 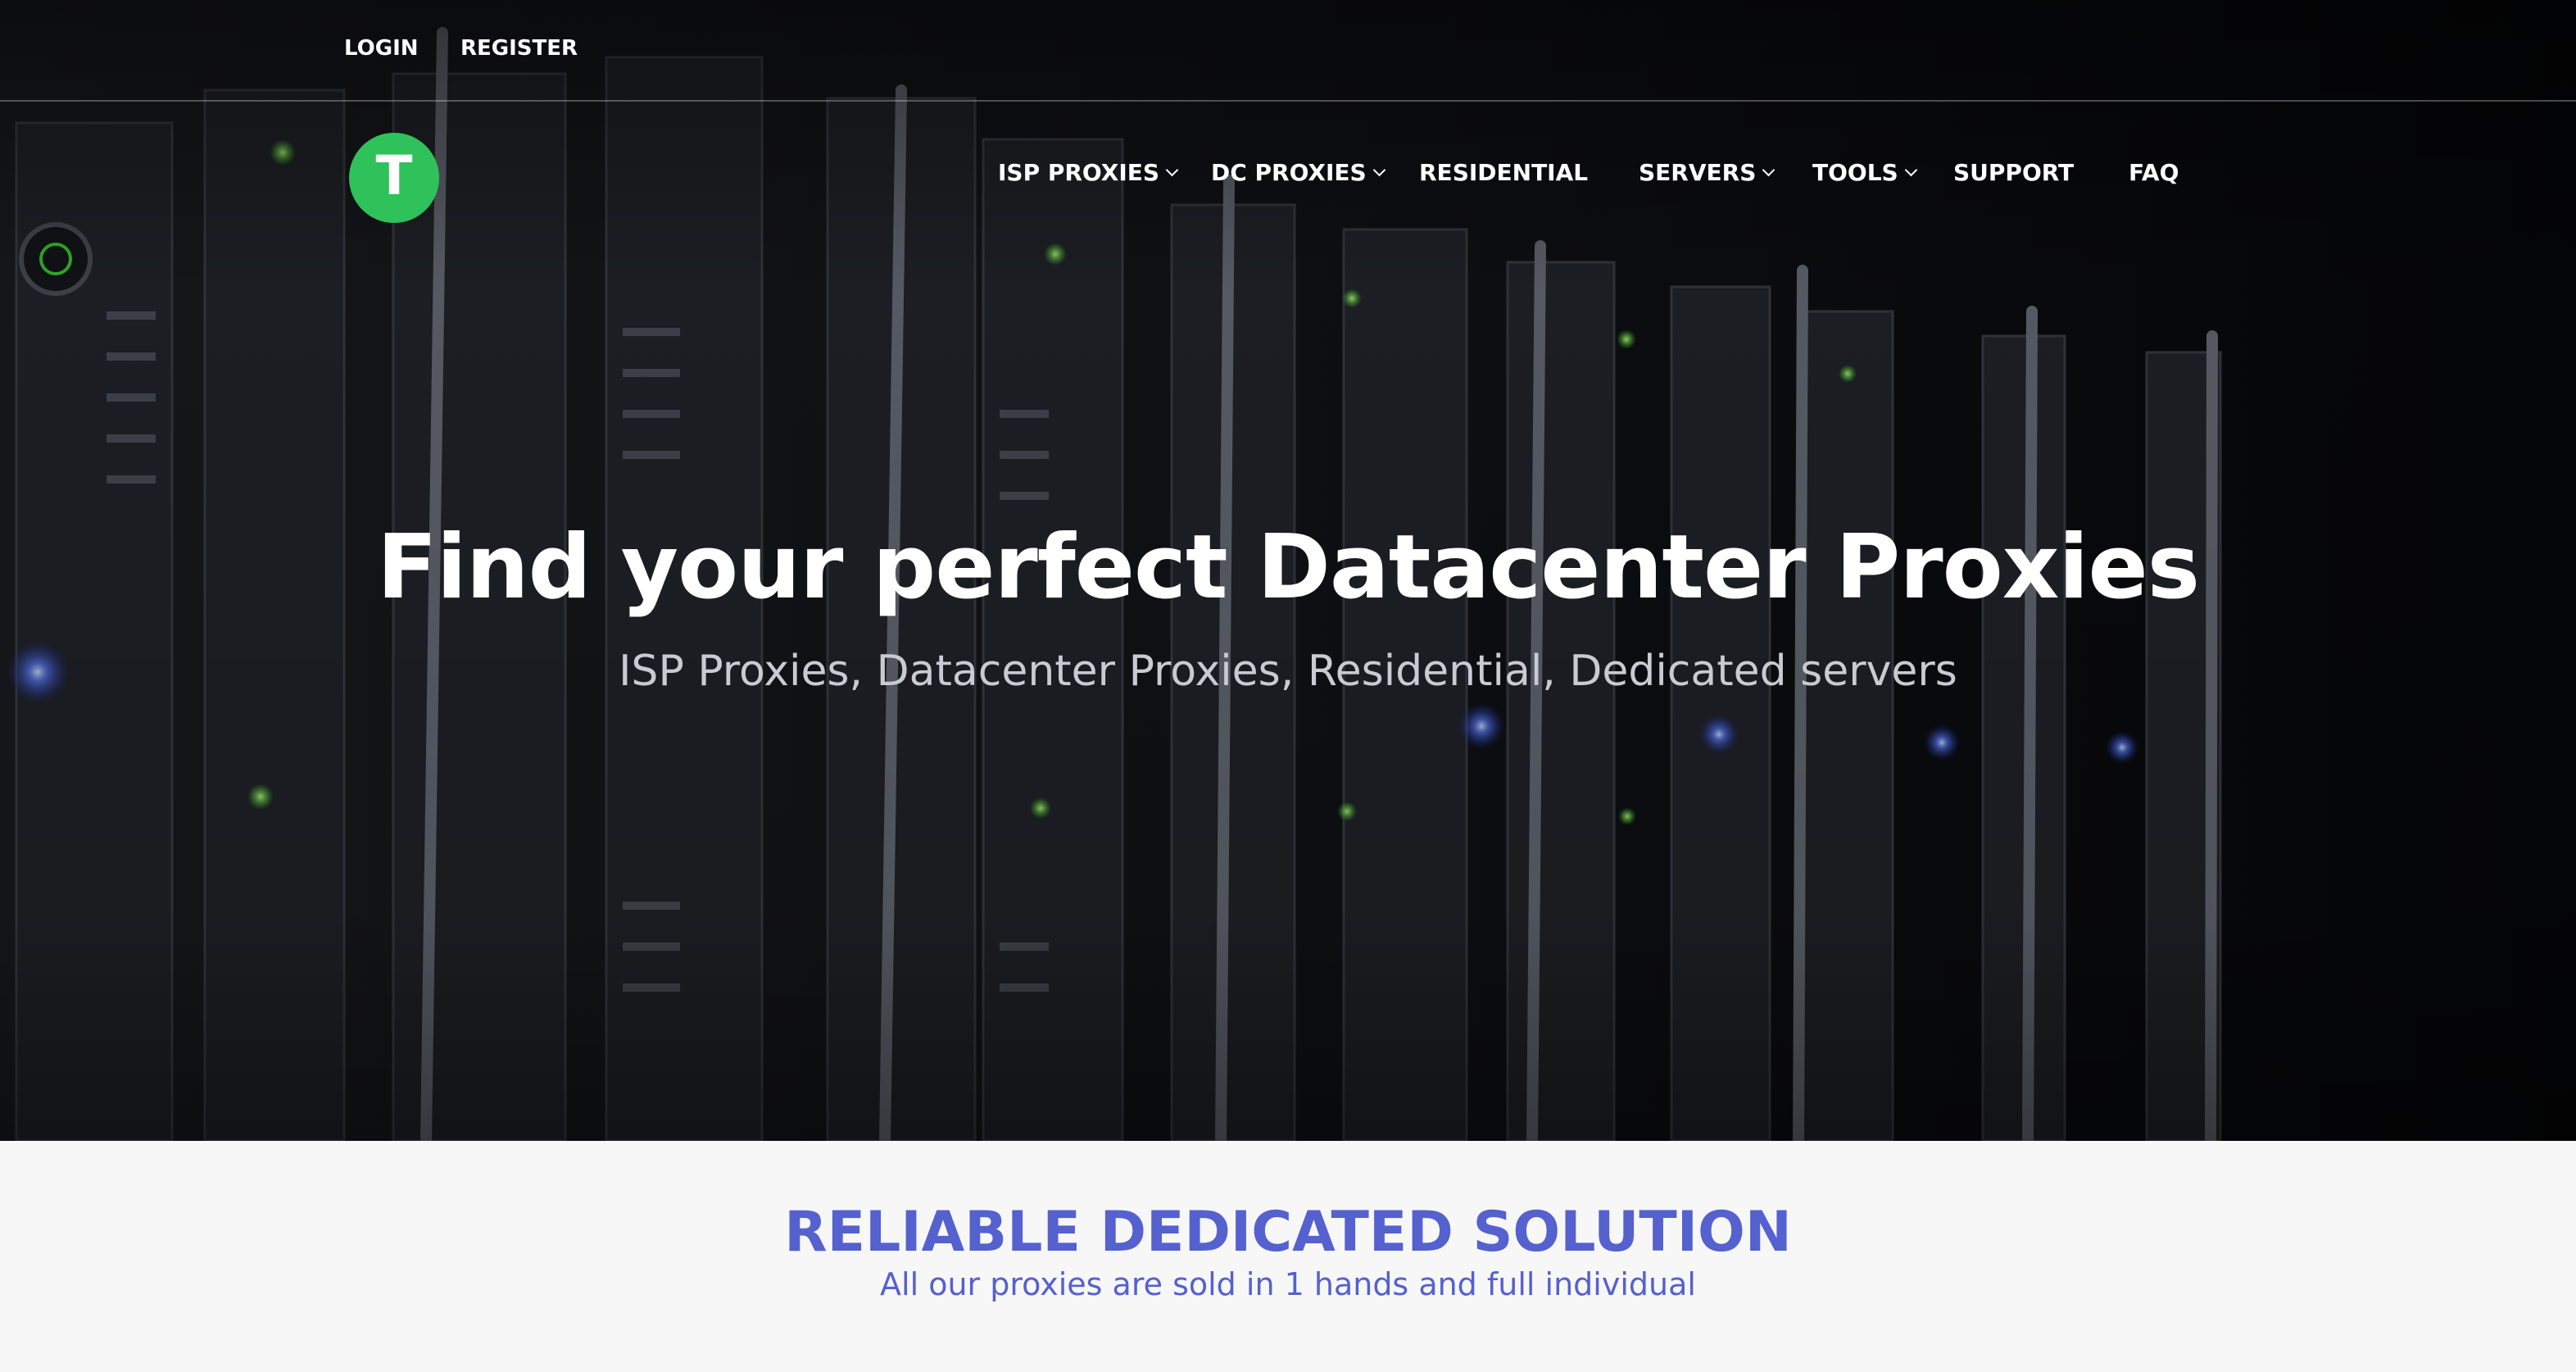 I want to click on hero-title: Find your perfect Datacenter Proxies, so click(x=1288, y=567).